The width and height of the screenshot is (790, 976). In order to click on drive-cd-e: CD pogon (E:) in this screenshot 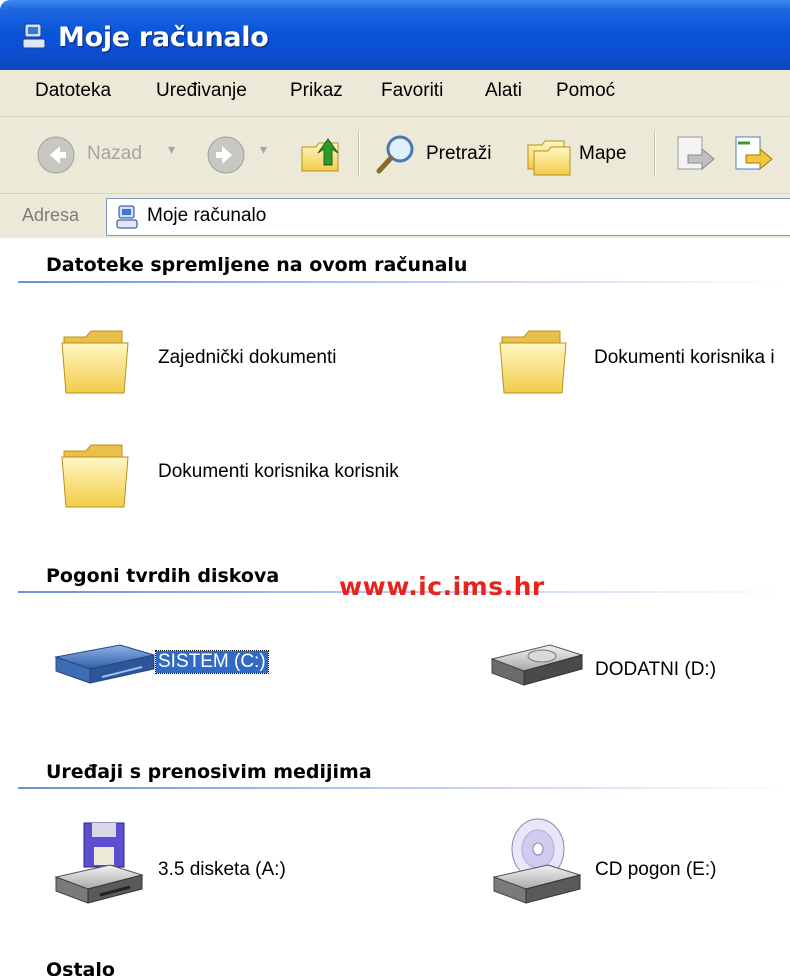, I will do `click(655, 870)`.